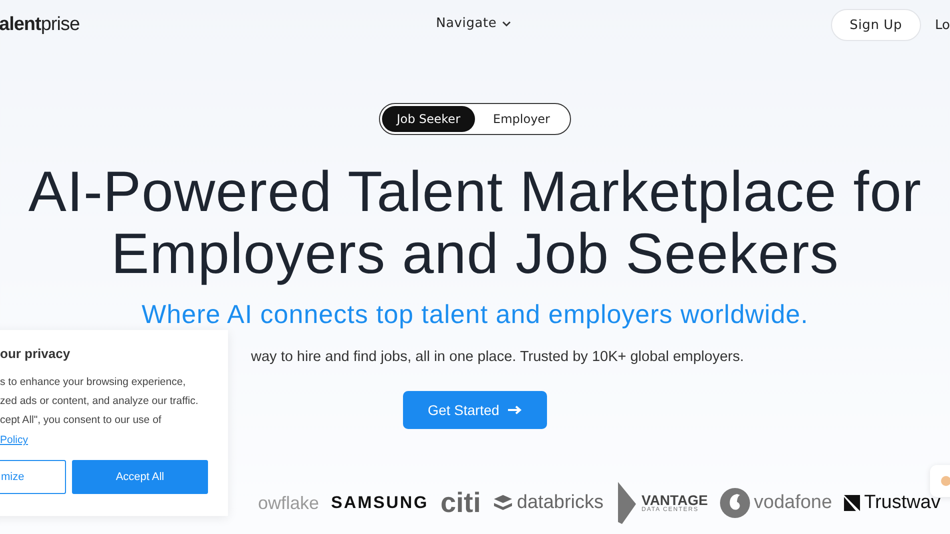  I want to click on triangle-mark-icon, so click(852, 503).